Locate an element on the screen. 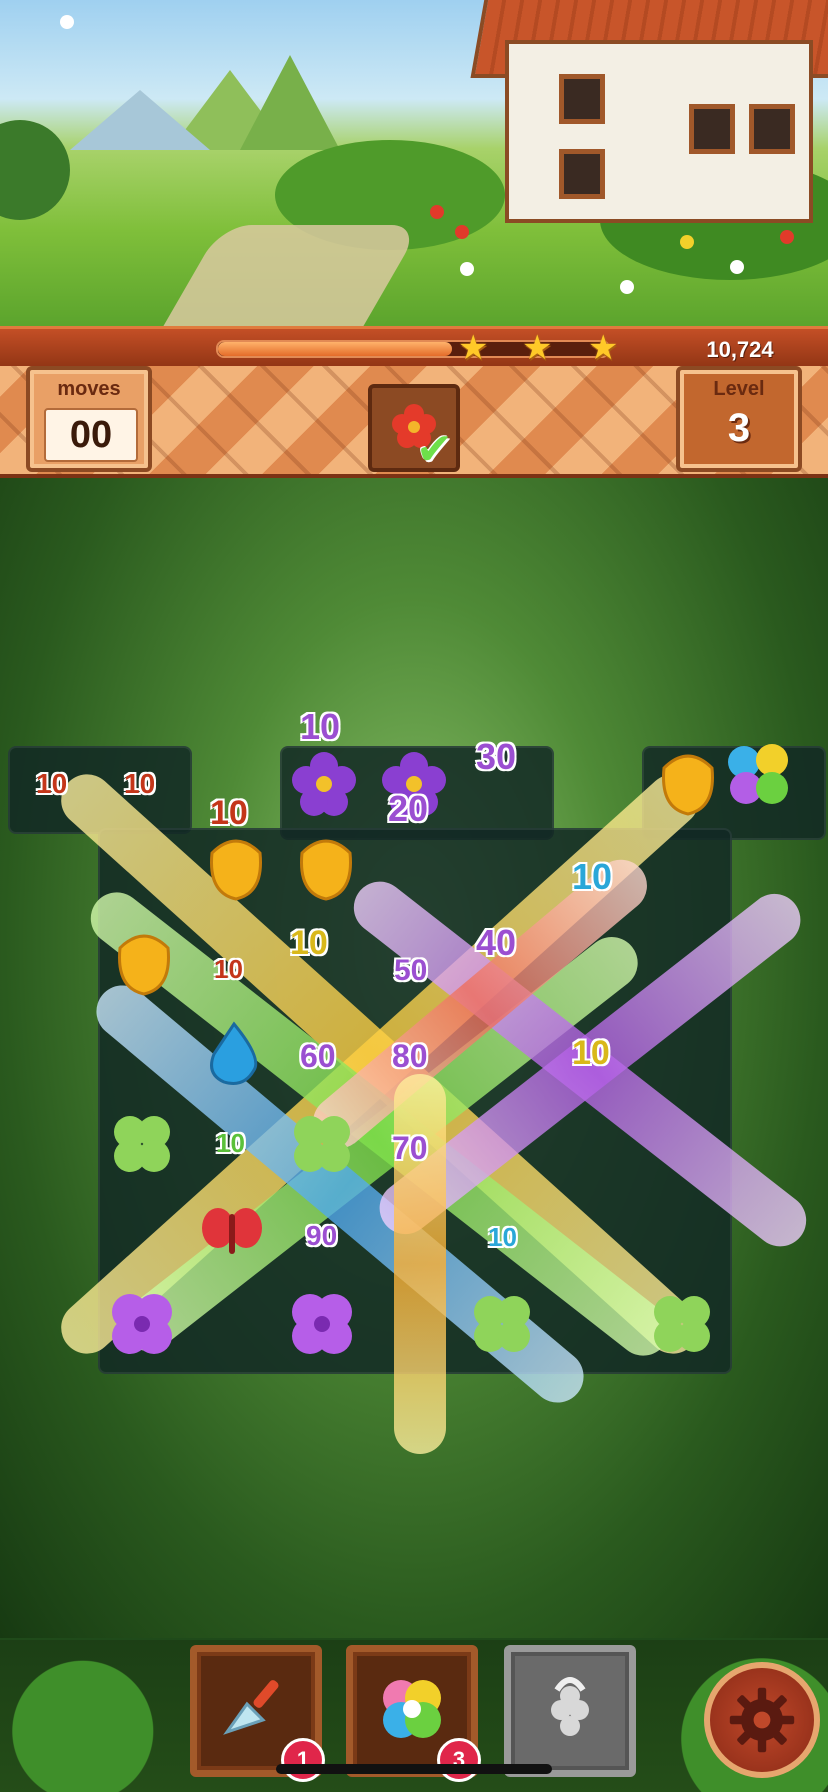 Image resolution: width=828 pixels, height=1792 pixels. settings-button is located at coordinates (762, 1720).